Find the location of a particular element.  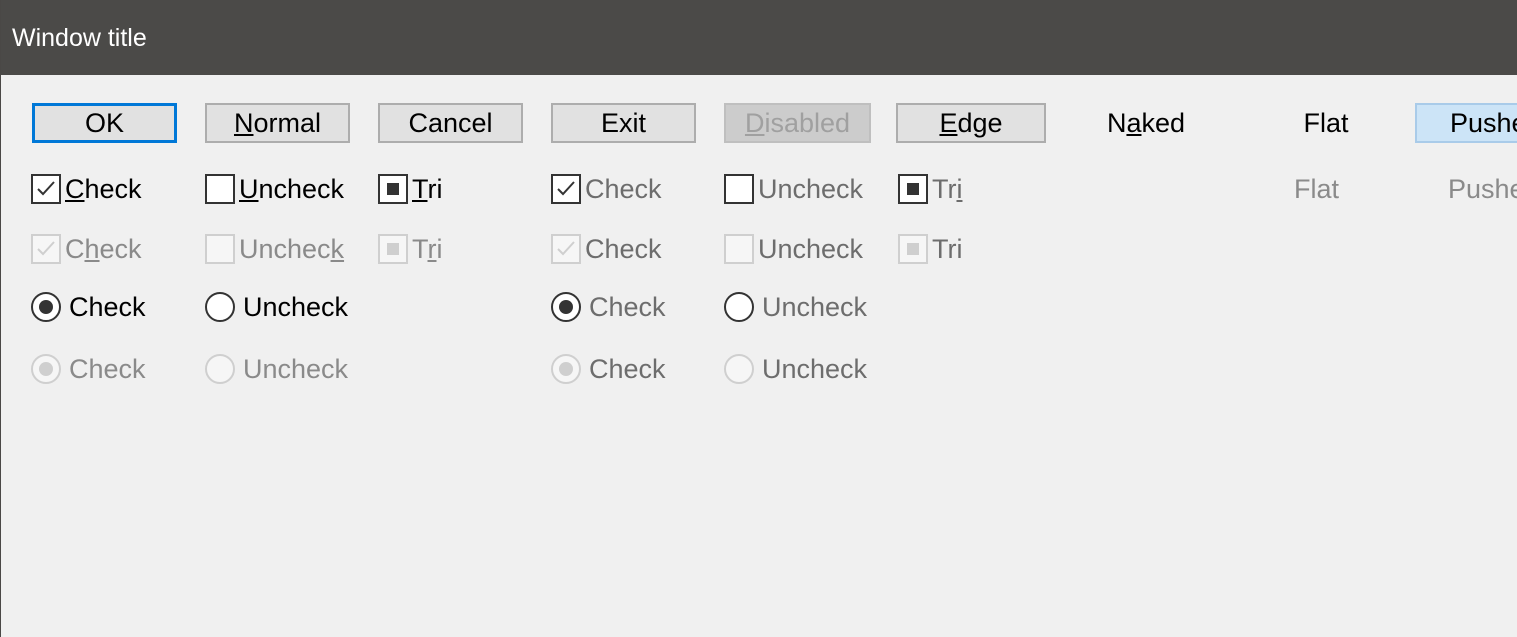

radio-check: Check is located at coordinates (88, 307).